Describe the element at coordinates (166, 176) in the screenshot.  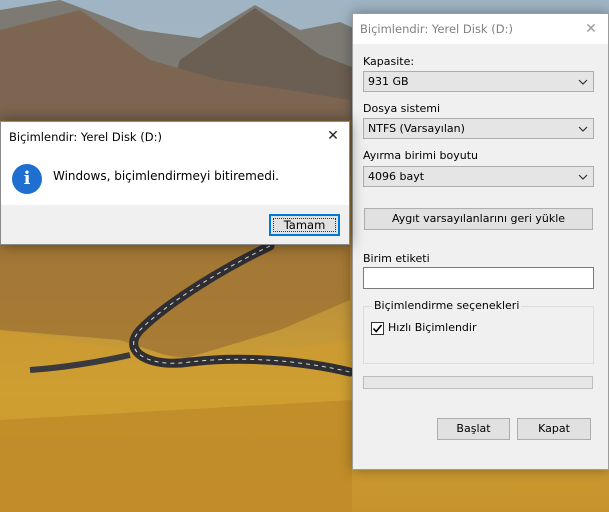
I see `message-text: Windows, biçimlendirmeyi bitiremedi.` at that location.